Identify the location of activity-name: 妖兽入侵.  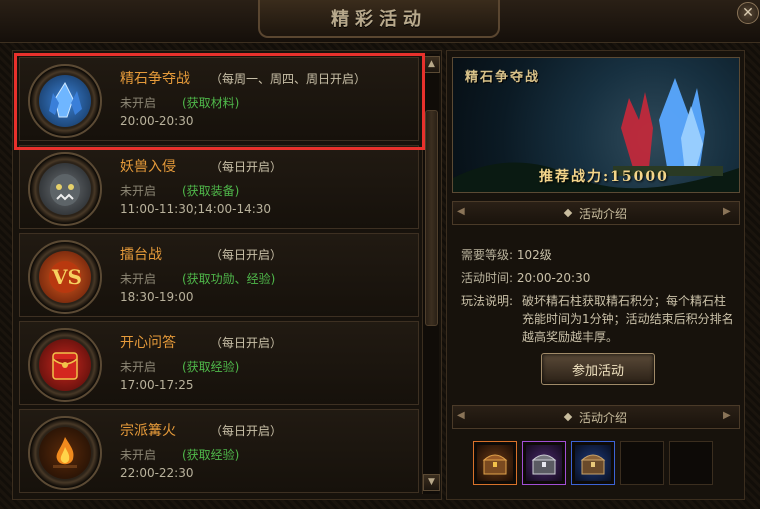
(148, 167).